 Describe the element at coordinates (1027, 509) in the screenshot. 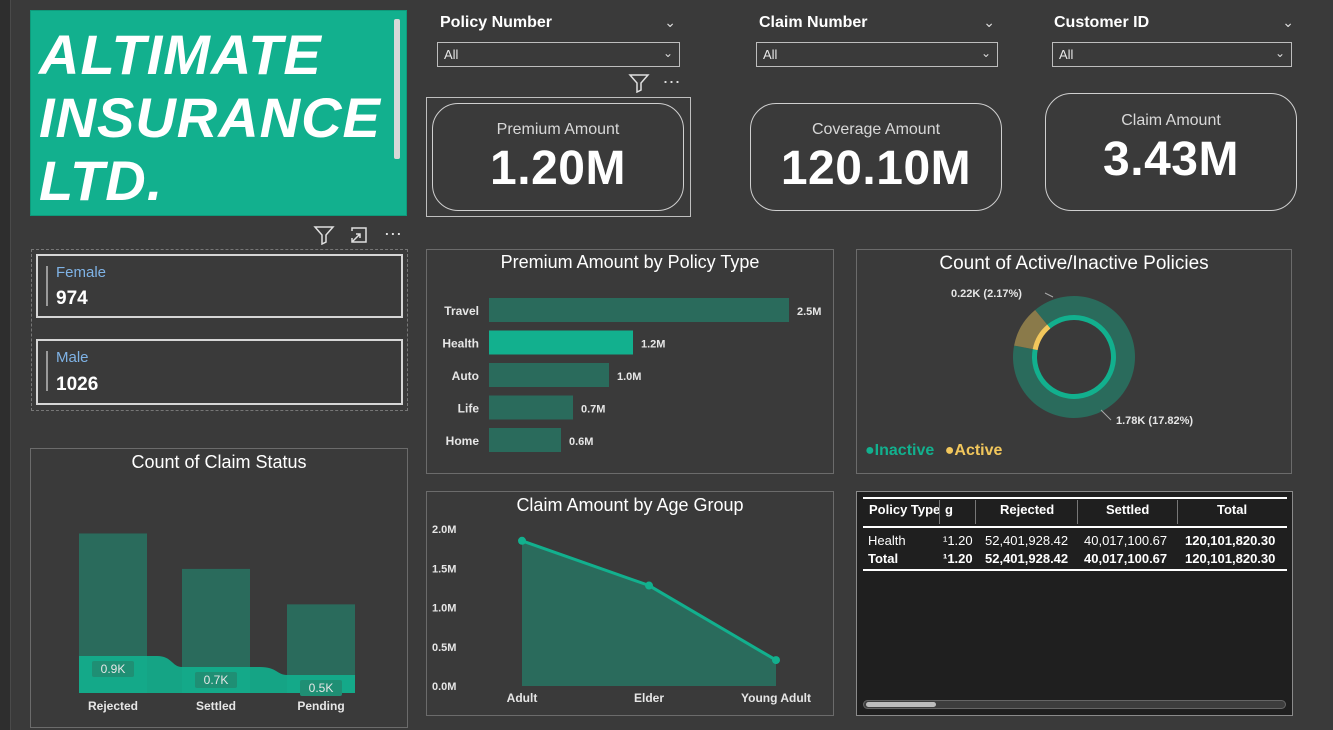

I see `col-header-rejected: Rejected` at that location.